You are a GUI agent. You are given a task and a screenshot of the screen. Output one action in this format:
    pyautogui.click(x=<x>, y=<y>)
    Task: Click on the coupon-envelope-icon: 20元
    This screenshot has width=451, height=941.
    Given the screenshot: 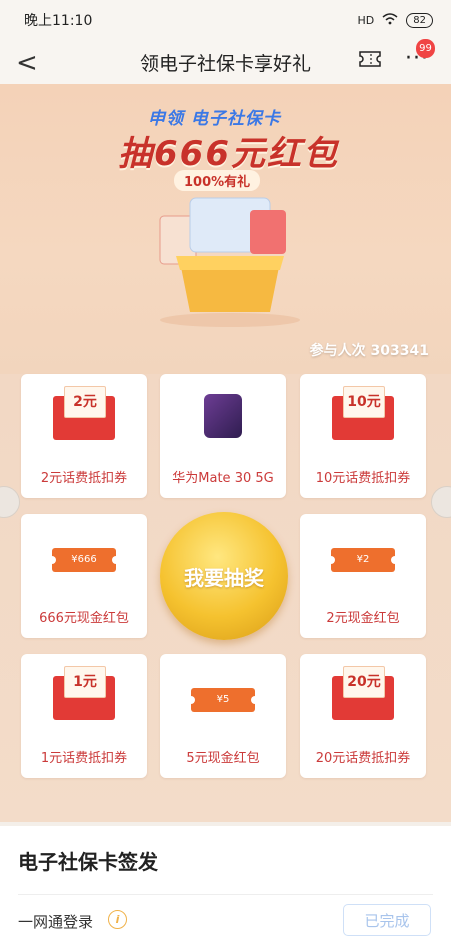 What is the action you would take?
    pyautogui.click(x=363, y=693)
    